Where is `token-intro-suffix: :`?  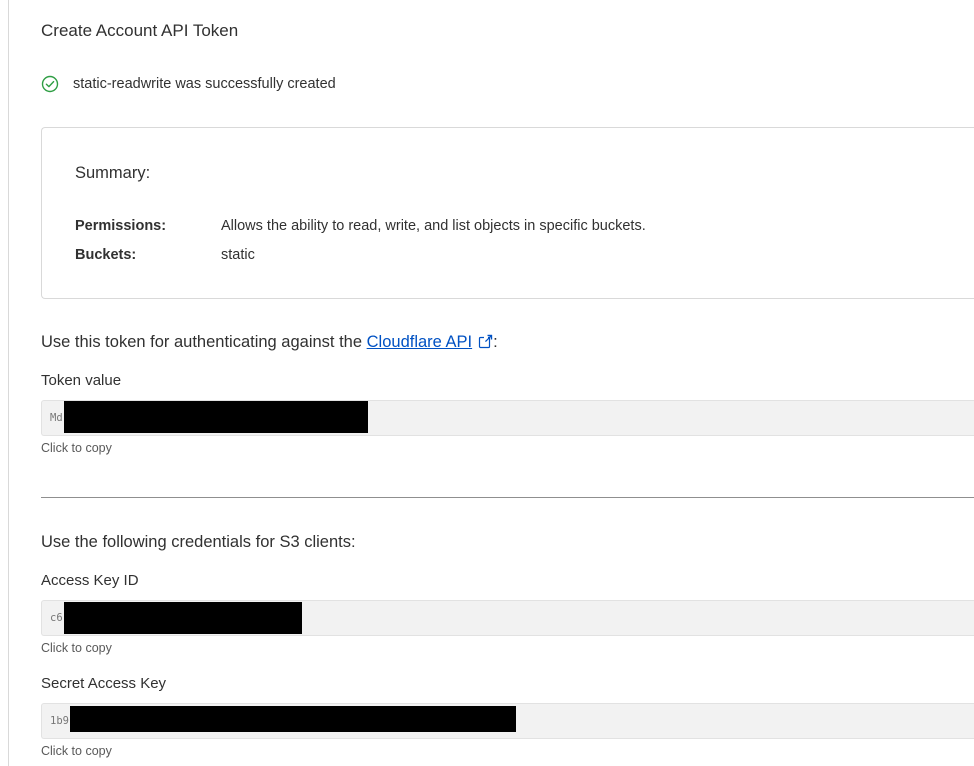
token-intro-suffix: : is located at coordinates (495, 342).